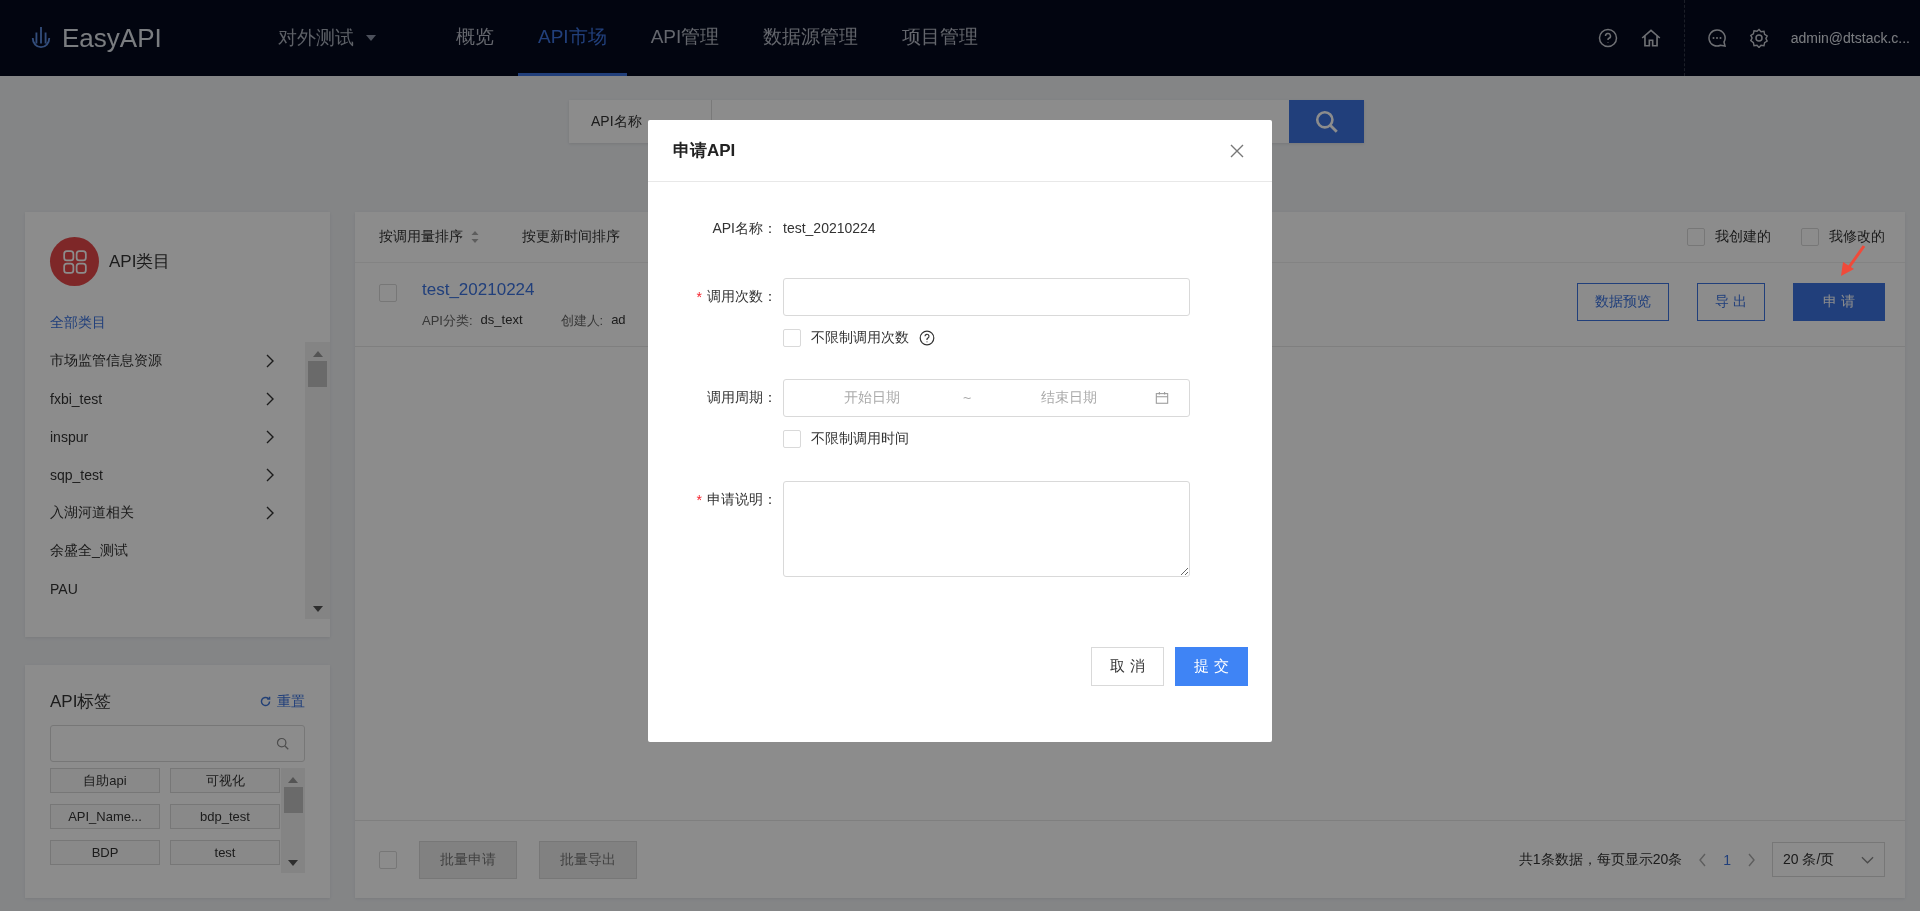  I want to click on category-item: 全部类目, so click(162, 323).